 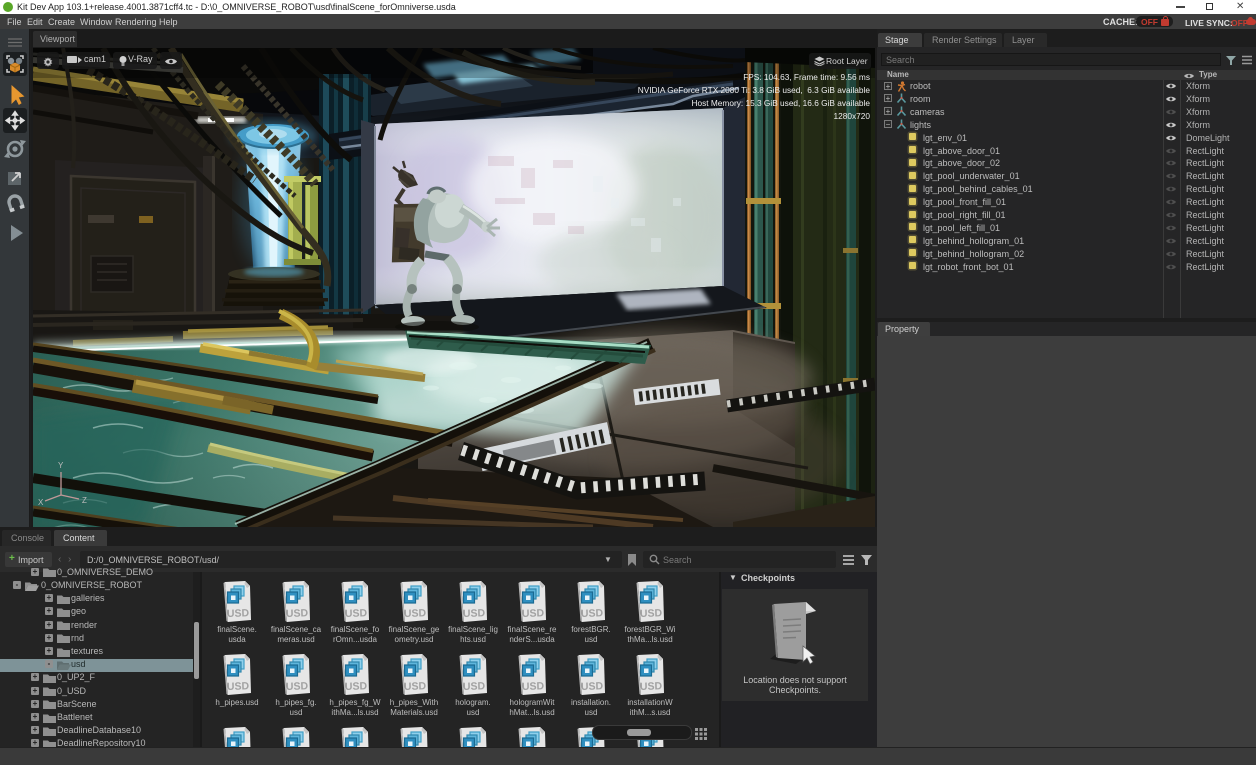 I want to click on svg-text: Z, so click(x=84, y=500).